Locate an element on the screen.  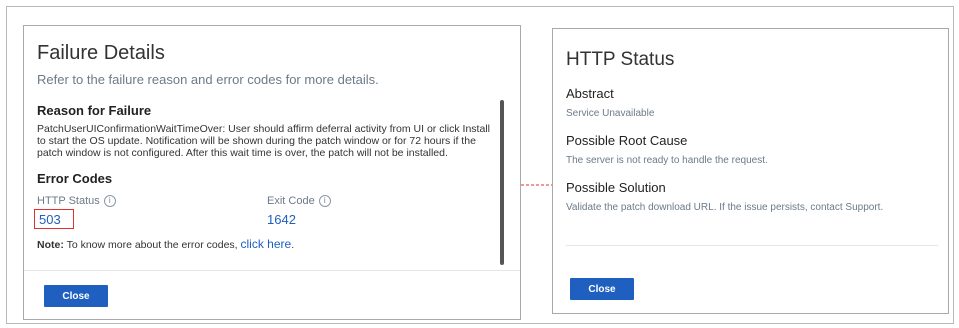
http-status-title: HTTP Status is located at coordinates (620, 59).